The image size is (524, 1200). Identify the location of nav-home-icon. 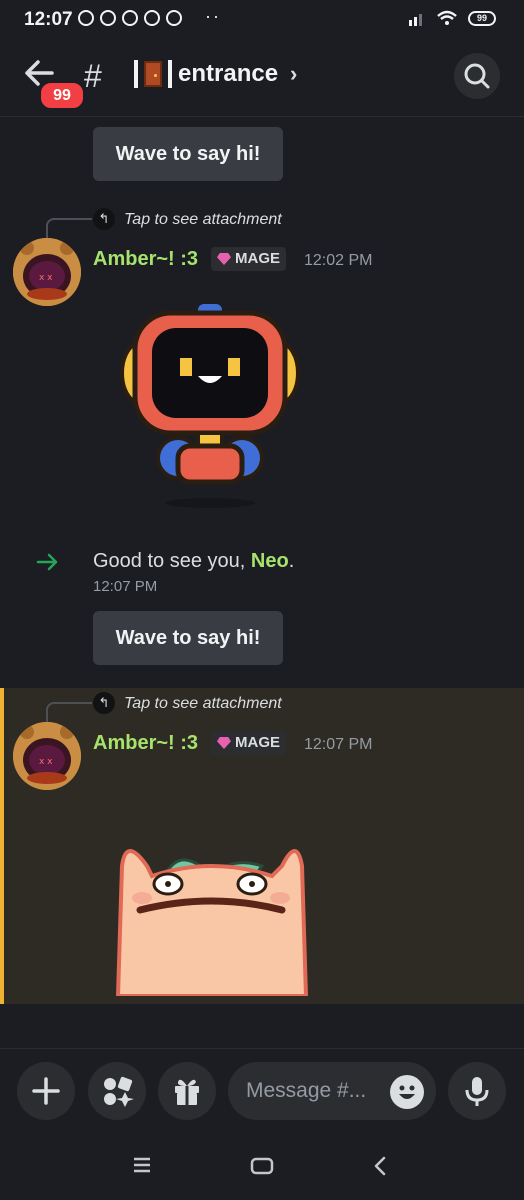
(262, 1166).